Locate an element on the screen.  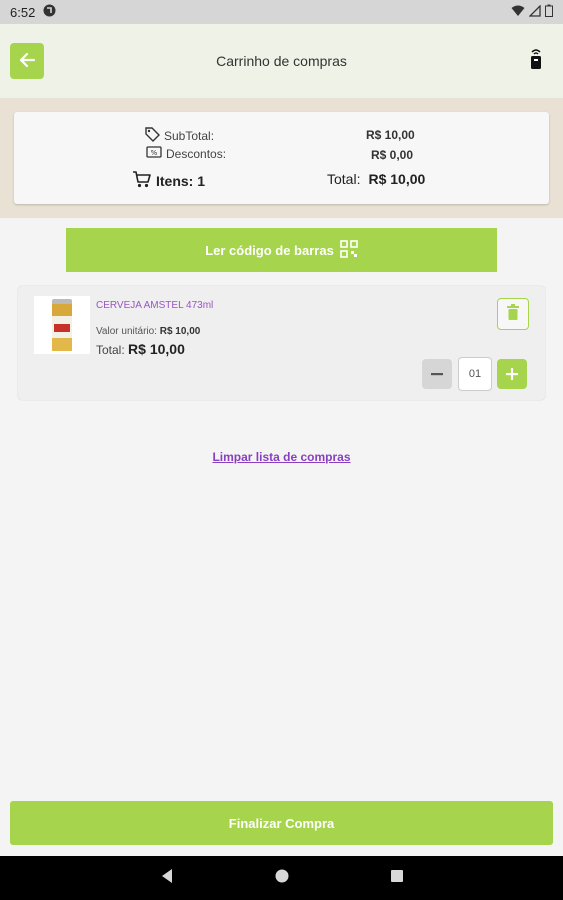
scan-barcode-button: Ler código de barras is located at coordinates (281, 250).